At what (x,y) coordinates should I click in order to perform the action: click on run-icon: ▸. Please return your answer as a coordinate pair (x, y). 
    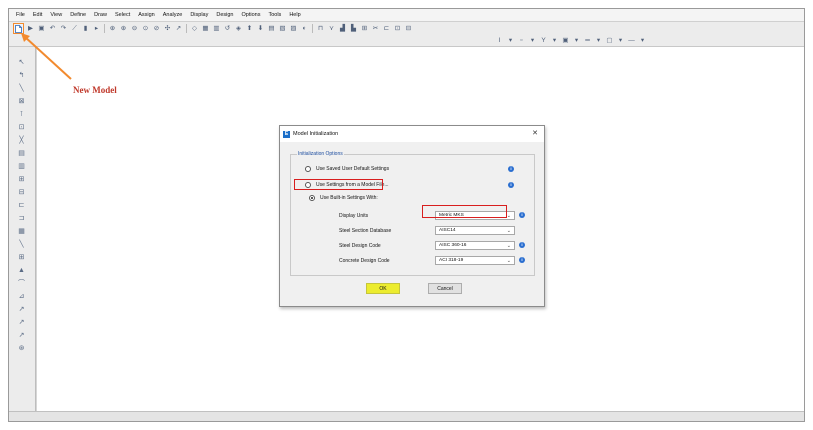
    Looking at the image, I should click on (96, 28).